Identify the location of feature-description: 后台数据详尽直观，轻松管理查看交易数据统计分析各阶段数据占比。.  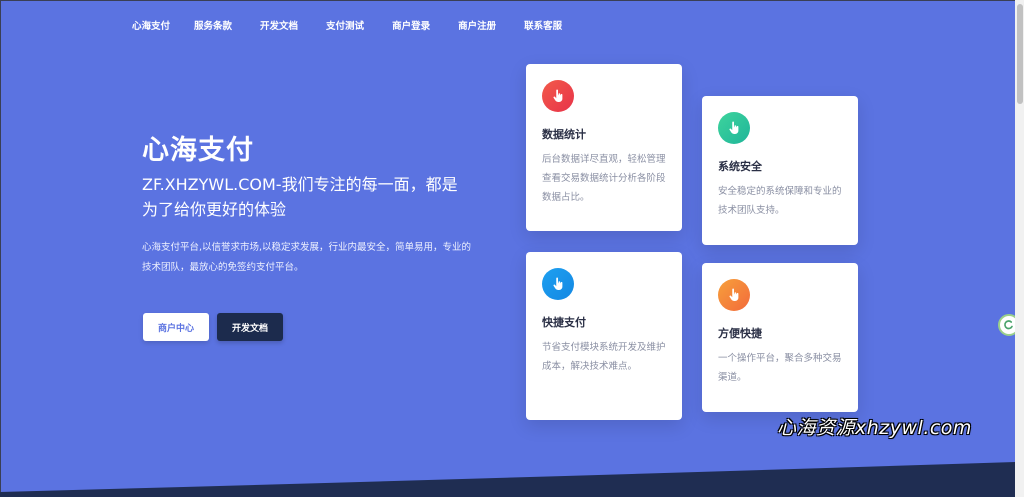
(604, 178).